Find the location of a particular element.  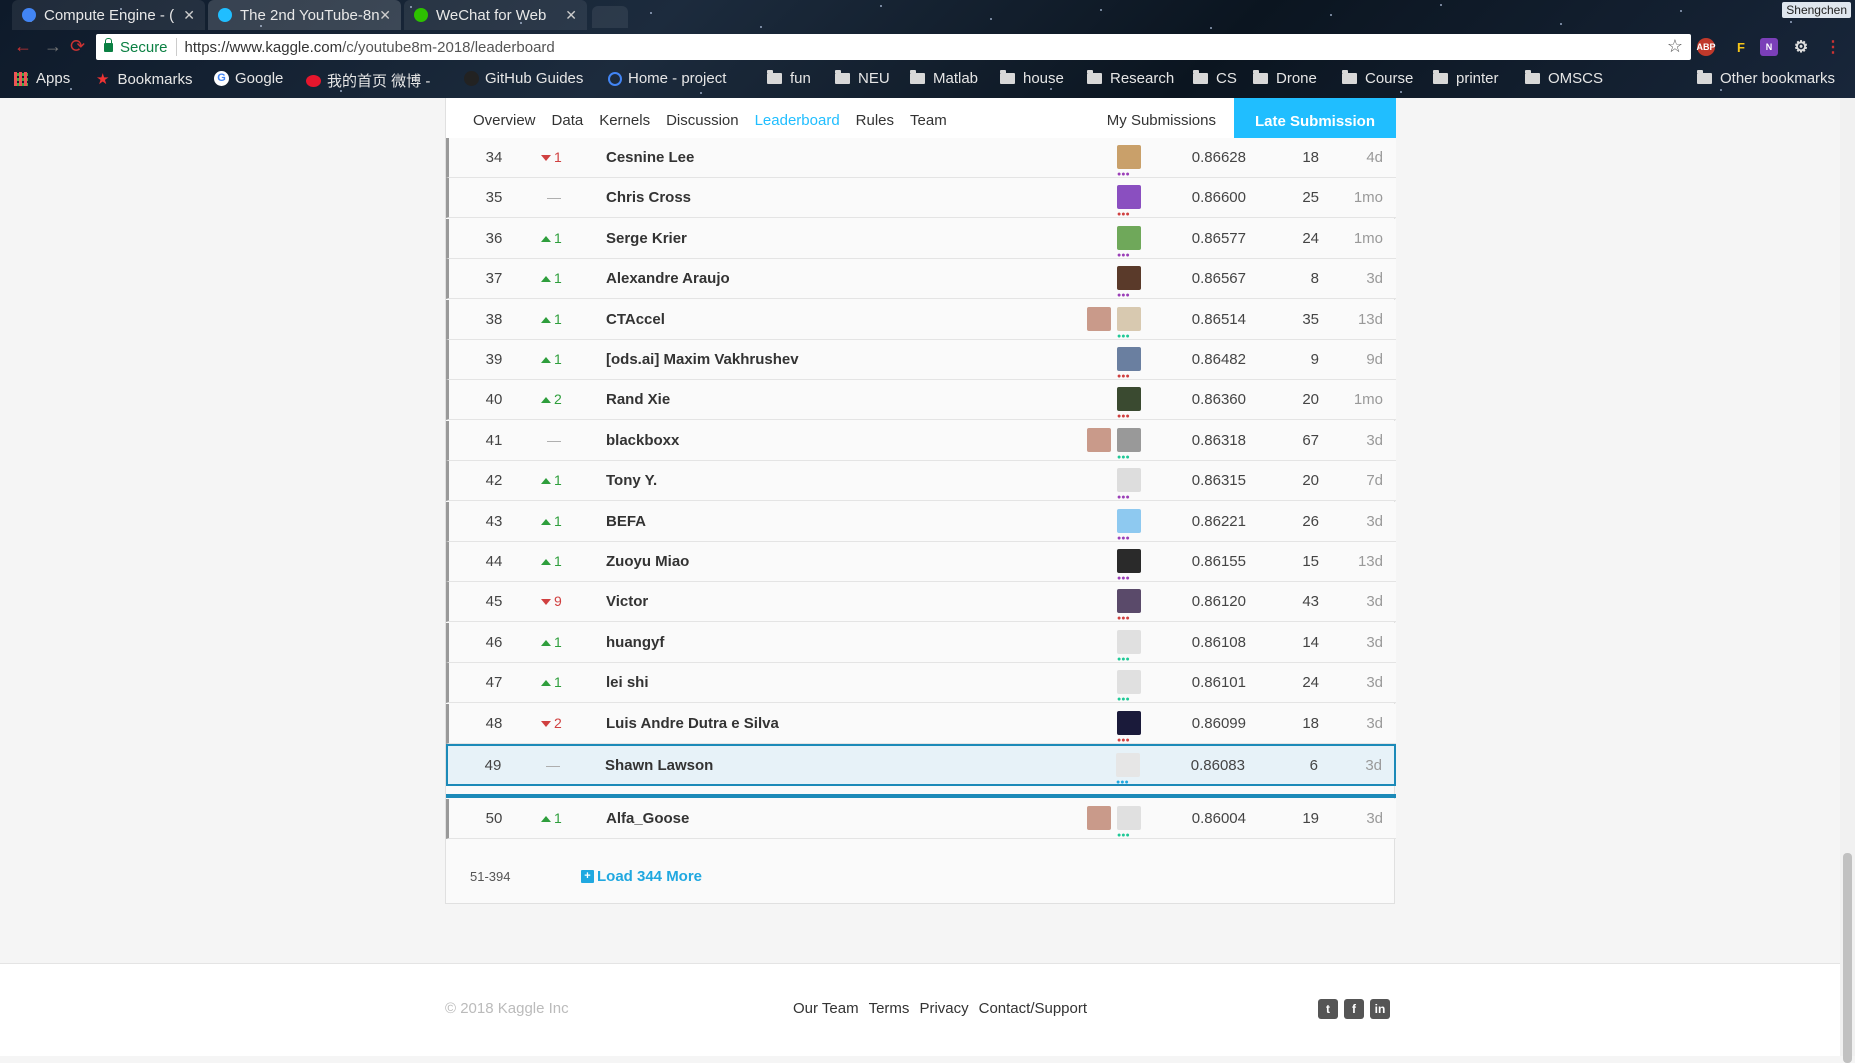

bookmark-bookmarks: ★ Bookmarks is located at coordinates (144, 79).